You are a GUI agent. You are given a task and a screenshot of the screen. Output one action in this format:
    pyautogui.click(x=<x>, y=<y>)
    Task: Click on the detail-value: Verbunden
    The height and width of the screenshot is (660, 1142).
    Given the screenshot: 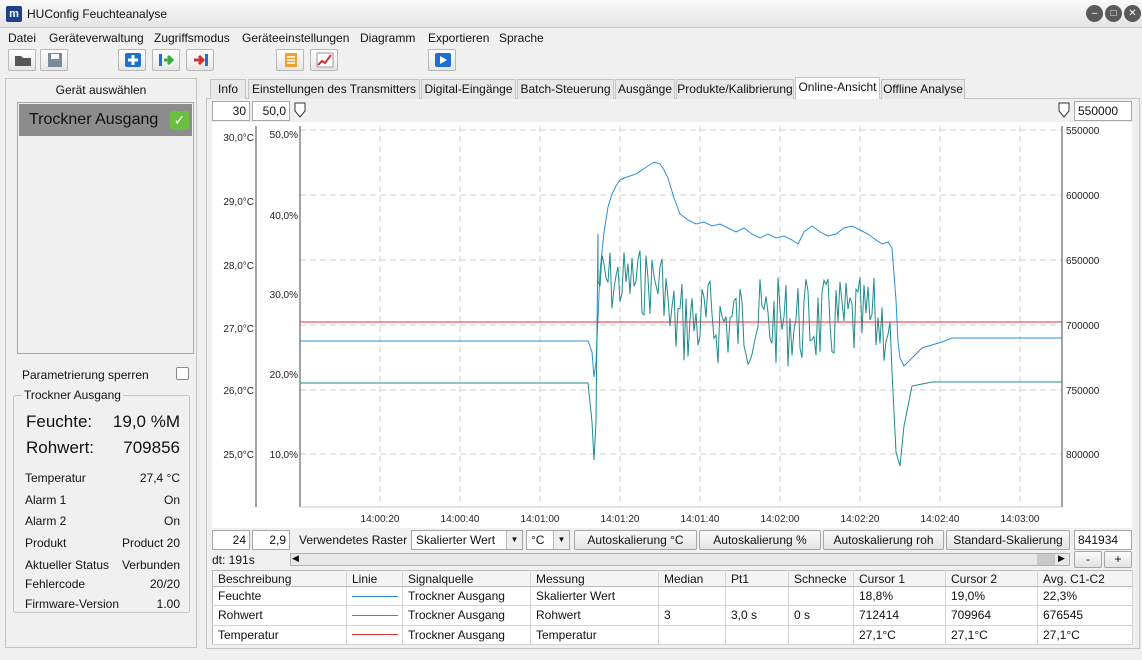 What is the action you would take?
    pyautogui.click(x=150, y=565)
    